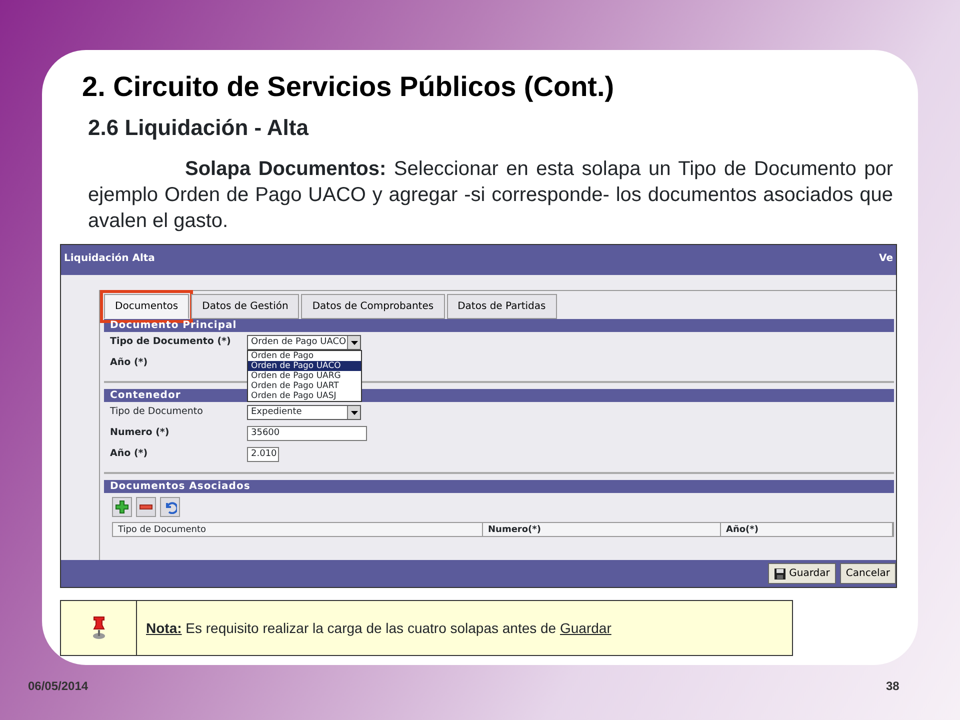  Describe the element at coordinates (307, 433) in the screenshot. I see `input-field: 35600` at that location.